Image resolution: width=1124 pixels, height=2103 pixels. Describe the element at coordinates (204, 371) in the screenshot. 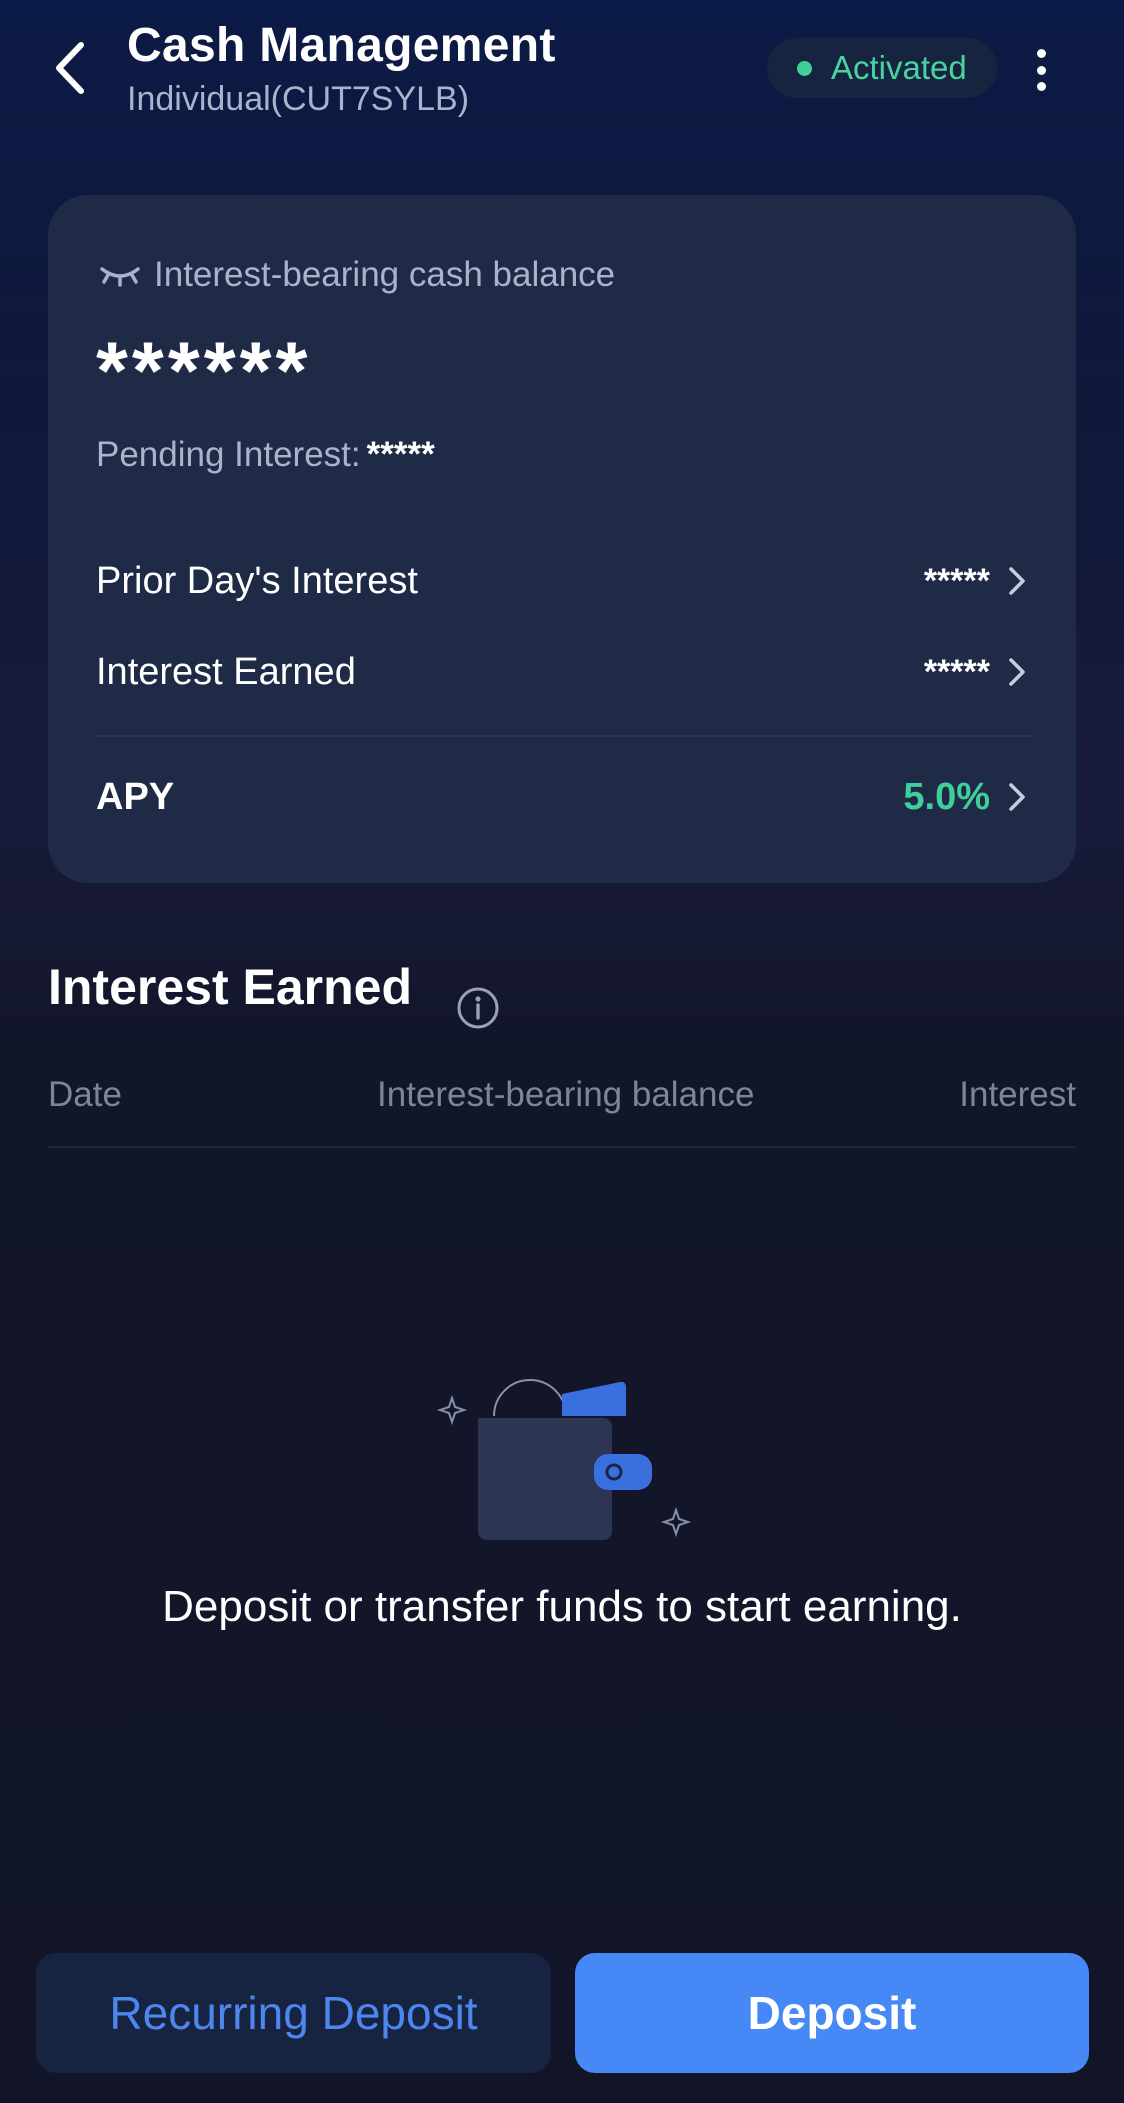

I see `balance-value: ******` at that location.